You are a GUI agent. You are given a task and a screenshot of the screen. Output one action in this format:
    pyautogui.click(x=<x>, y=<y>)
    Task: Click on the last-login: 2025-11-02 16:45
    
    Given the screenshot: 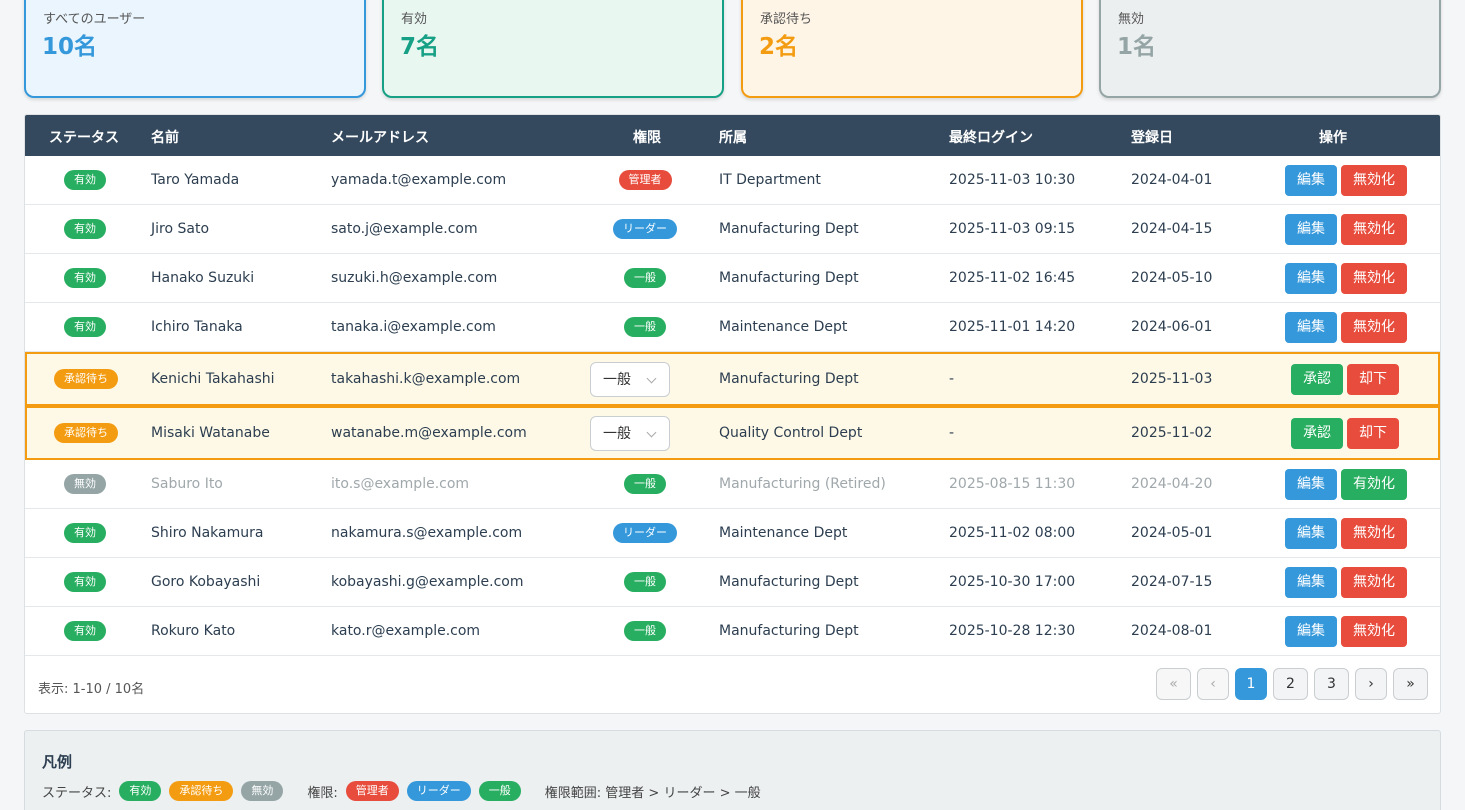 What is the action you would take?
    pyautogui.click(x=1012, y=278)
    